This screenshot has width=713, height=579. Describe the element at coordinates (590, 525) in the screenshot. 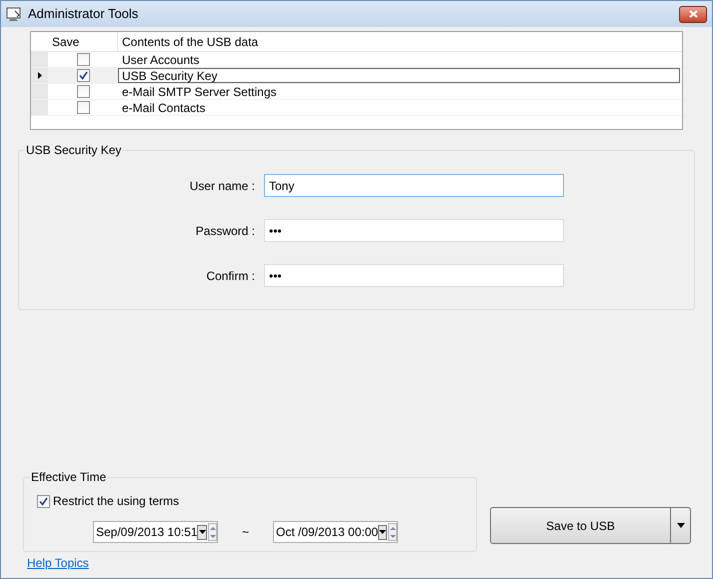

I see `save-to-usb-button: Save to USB` at that location.